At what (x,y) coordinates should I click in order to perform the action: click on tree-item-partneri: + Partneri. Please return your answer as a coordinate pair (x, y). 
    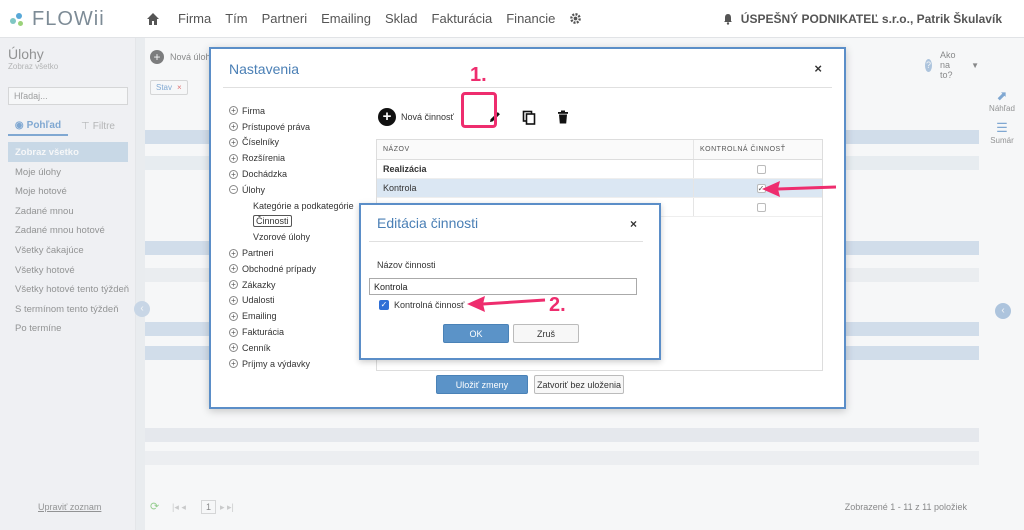
    Looking at the image, I should click on (299, 253).